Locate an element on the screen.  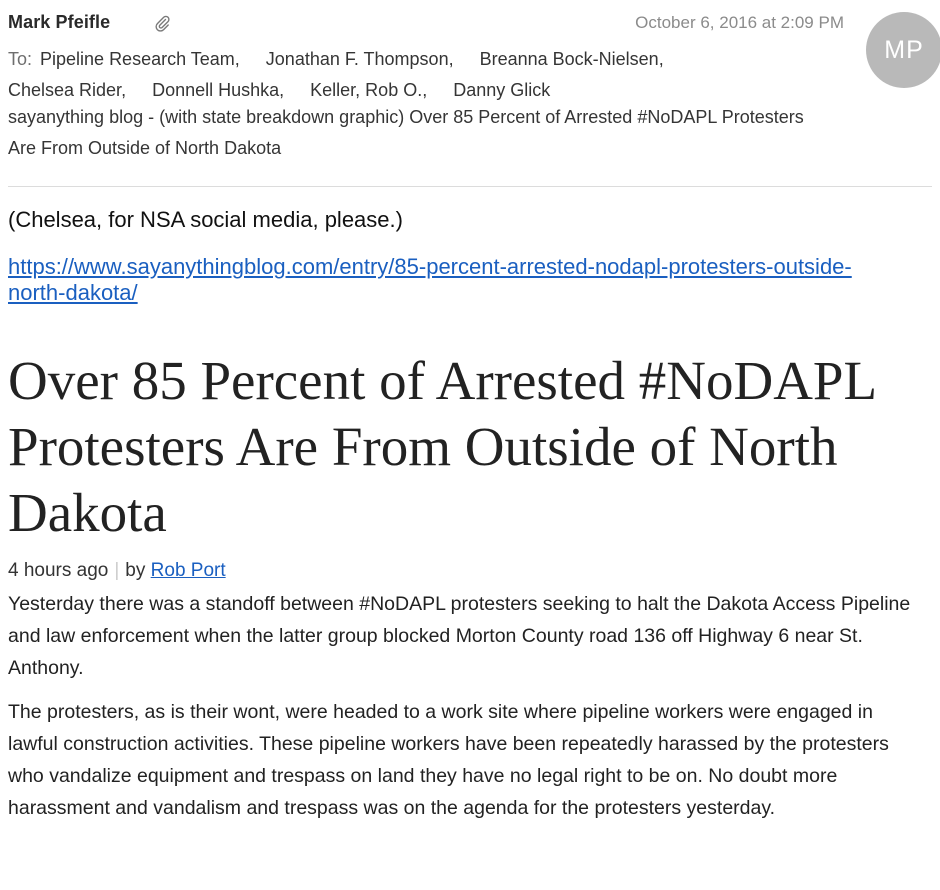
author-link: Rob Port is located at coordinates (188, 570).